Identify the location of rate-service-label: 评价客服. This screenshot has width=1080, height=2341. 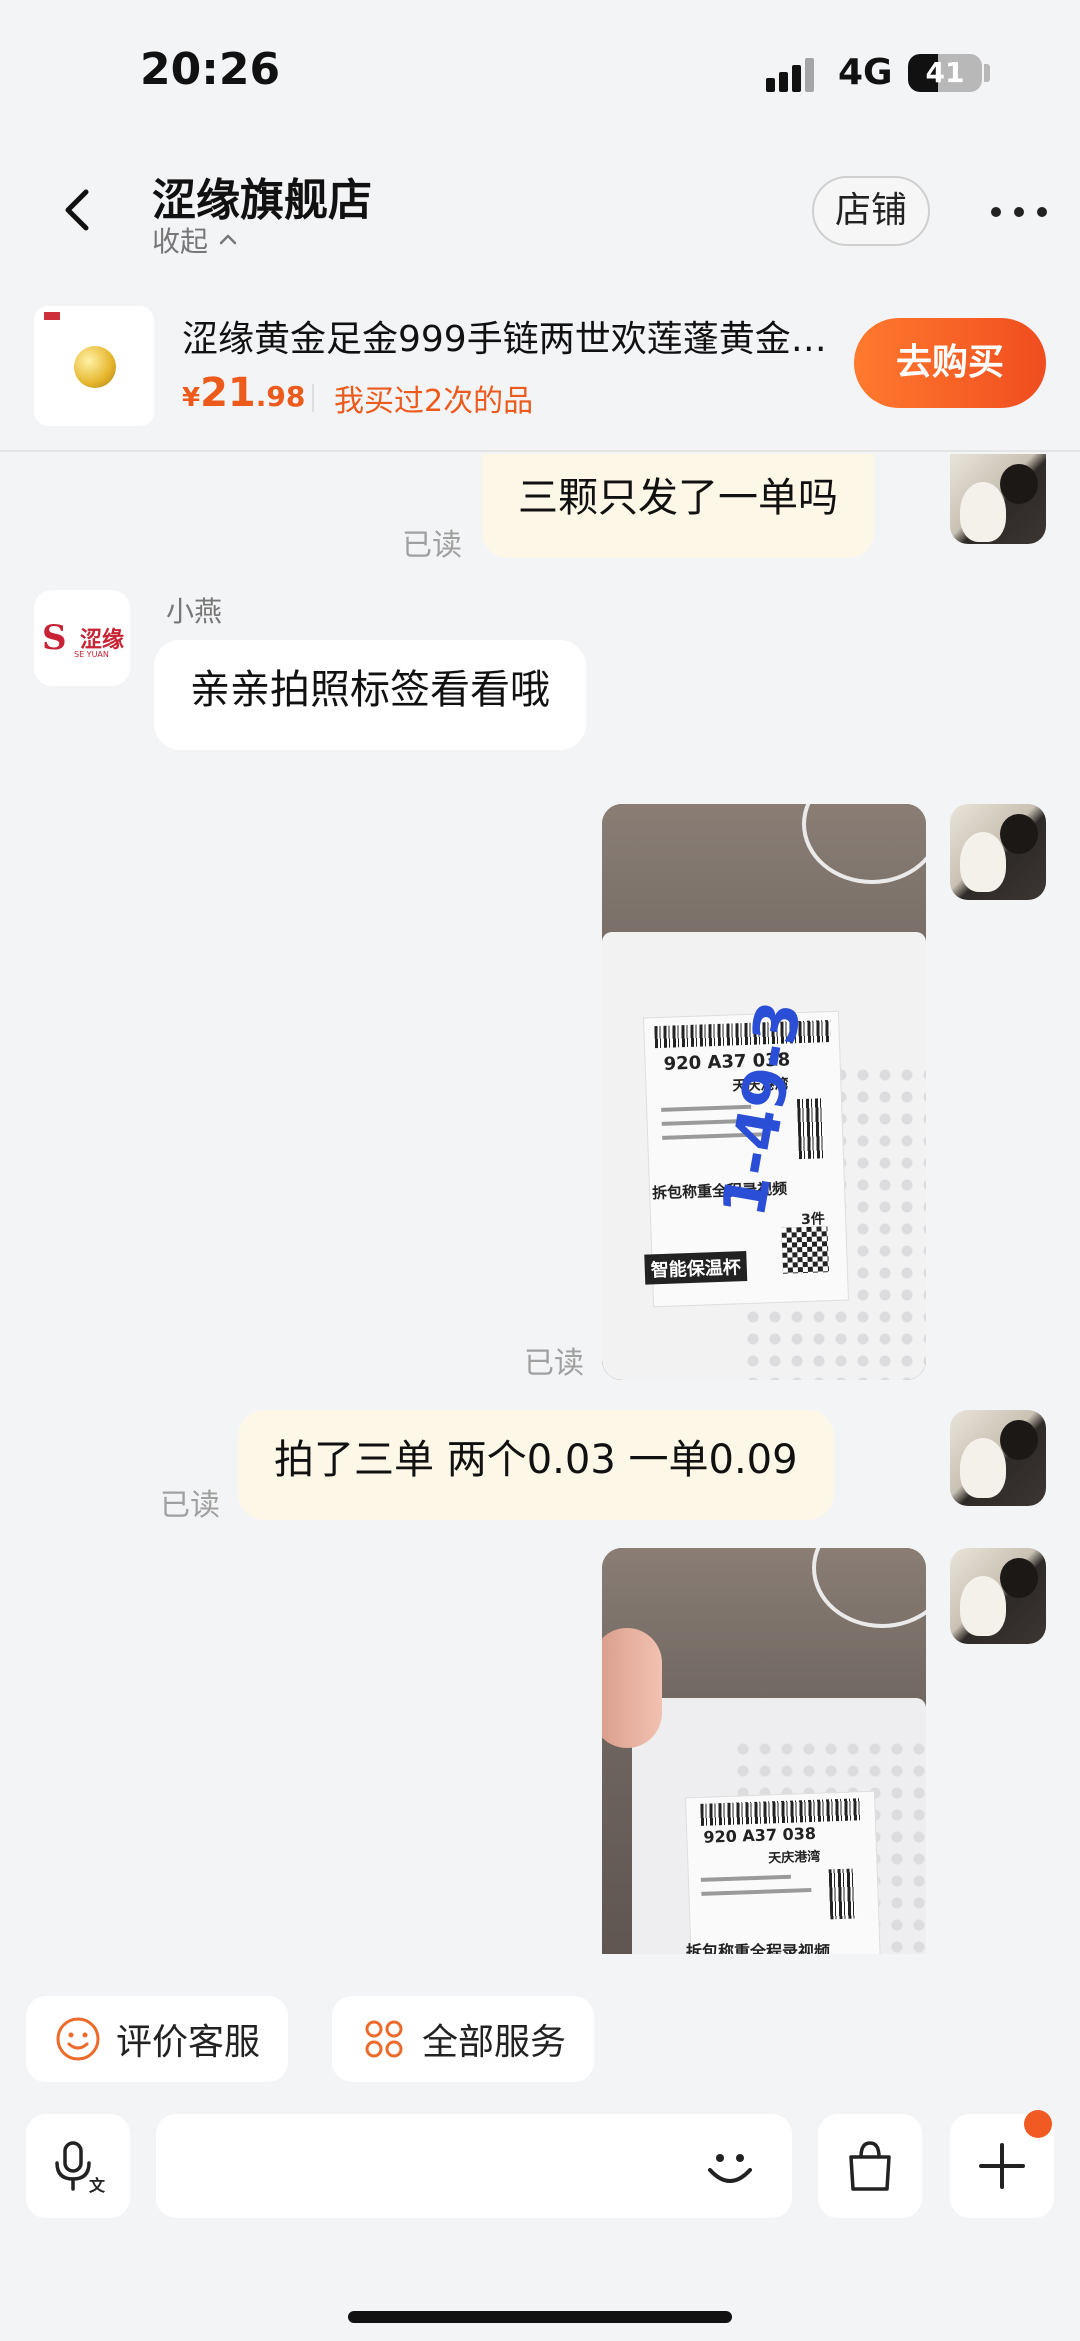
(188, 2042).